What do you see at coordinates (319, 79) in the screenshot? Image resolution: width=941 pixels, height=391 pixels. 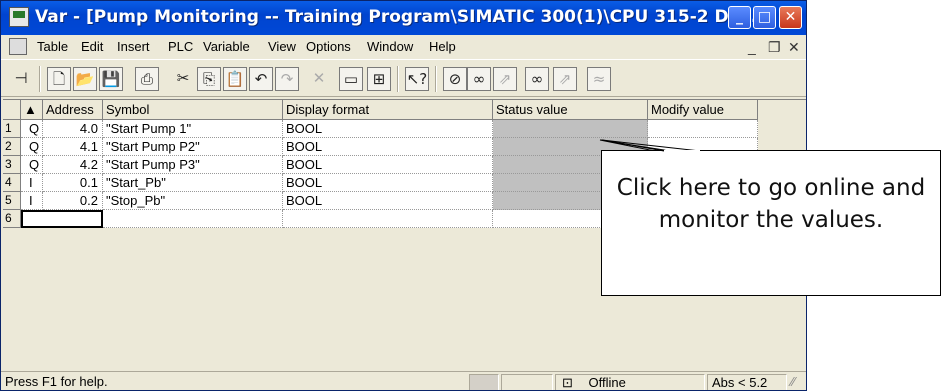 I see `delete-icon: ✕` at bounding box center [319, 79].